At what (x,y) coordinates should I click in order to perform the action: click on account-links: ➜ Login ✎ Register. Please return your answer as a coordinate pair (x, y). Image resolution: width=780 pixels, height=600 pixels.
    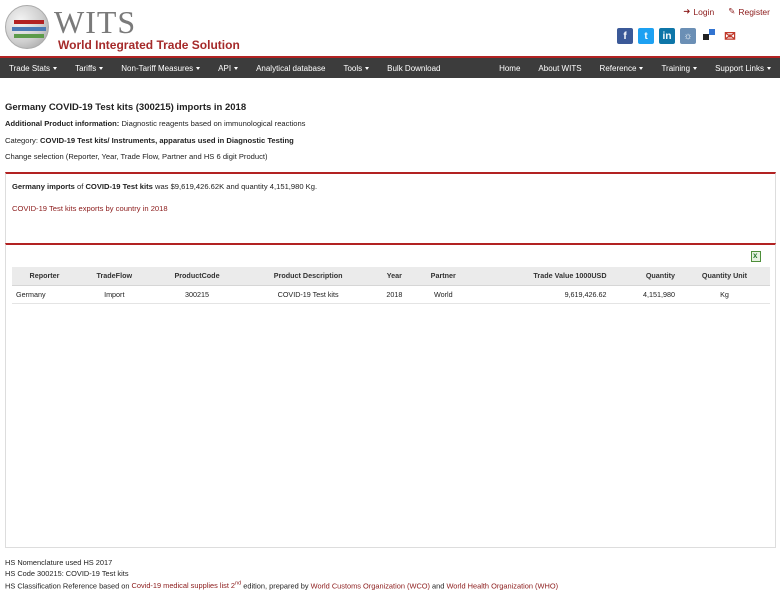
    Looking at the image, I should click on (726, 11).